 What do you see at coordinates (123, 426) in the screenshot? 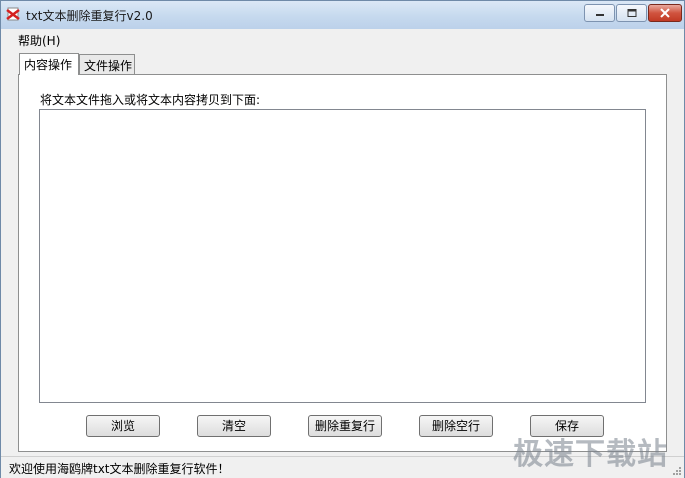
I see `browse-button: 浏览` at bounding box center [123, 426].